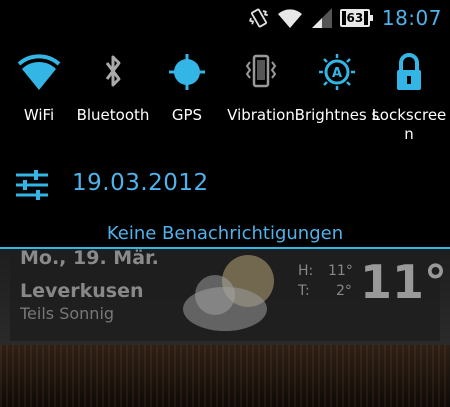 This screenshot has height=407, width=450. I want to click on weather-high: 11°, so click(340, 271).